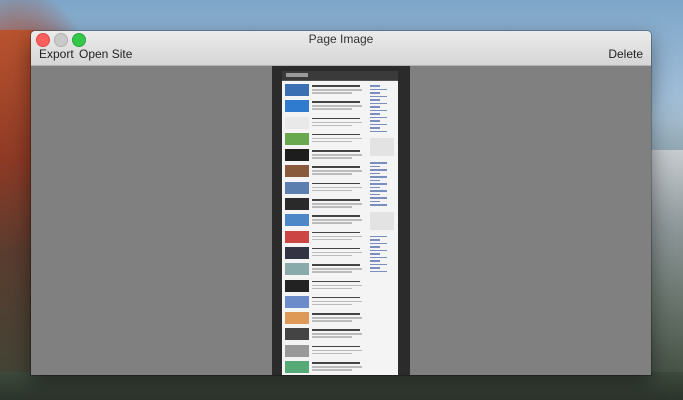  I want to click on title-bar: Page Image Export Open Site Delete, so click(341, 48).